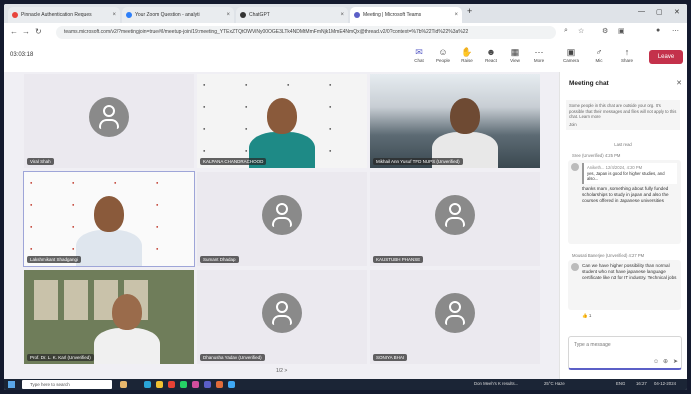 Image resolution: width=691 pixels, height=394 pixels. Describe the element at coordinates (675, 361) in the screenshot. I see `send-icon: ➤` at that location.